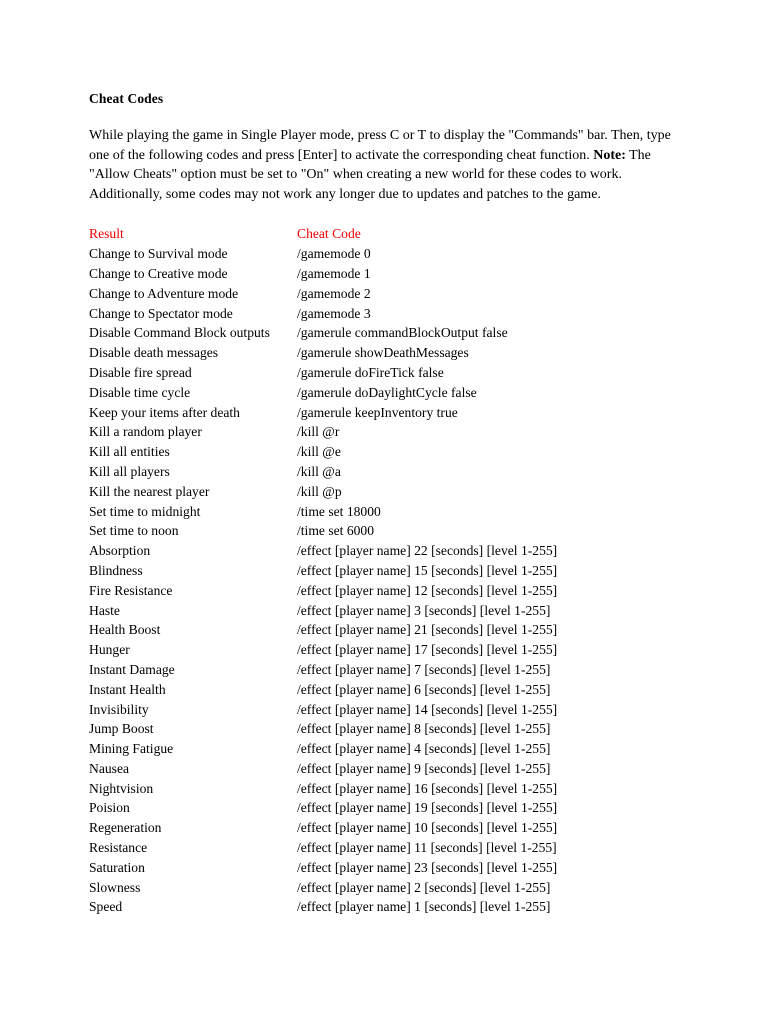 Image resolution: width=768 pixels, height=1024 pixels. I want to click on cell-result: Disable time cycle, so click(140, 392).